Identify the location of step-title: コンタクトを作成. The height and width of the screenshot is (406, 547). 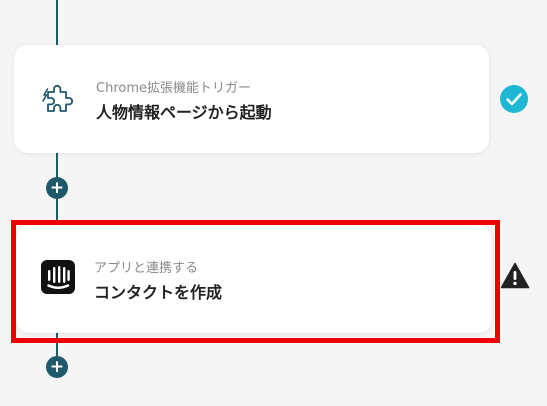
(158, 292).